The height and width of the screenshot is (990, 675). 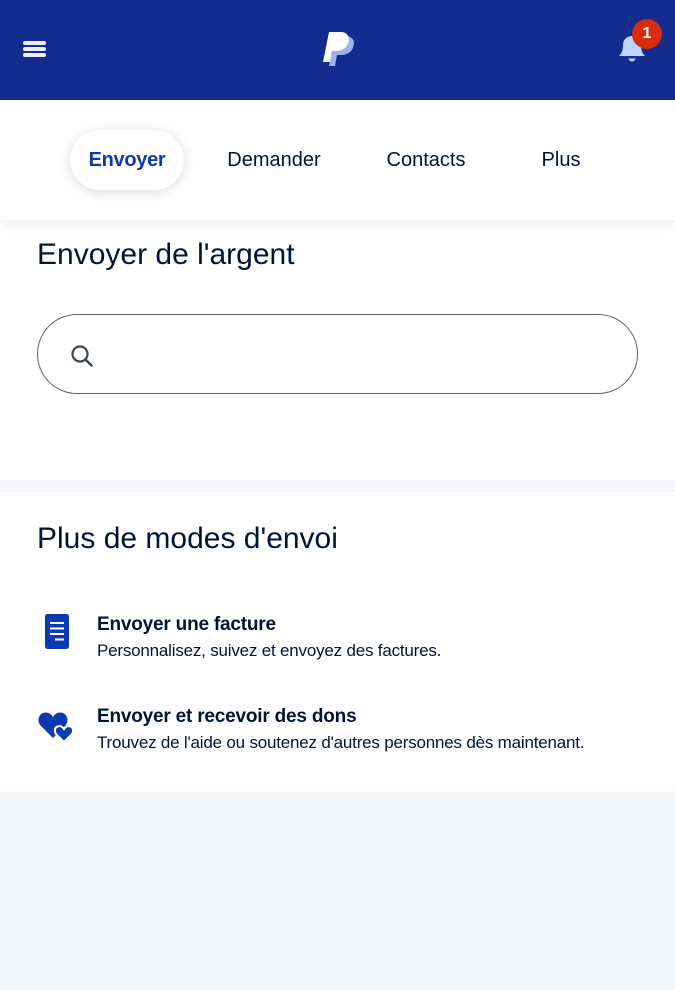 I want to click on option-title: Envoyer une facture, so click(x=186, y=624).